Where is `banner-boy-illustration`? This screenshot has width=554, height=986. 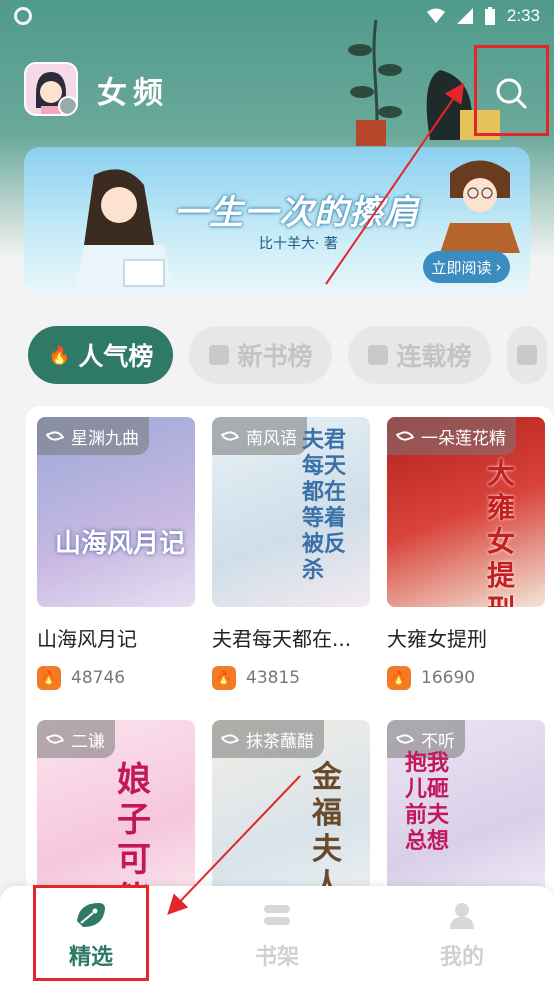
banner-boy-illustration is located at coordinates (480, 206).